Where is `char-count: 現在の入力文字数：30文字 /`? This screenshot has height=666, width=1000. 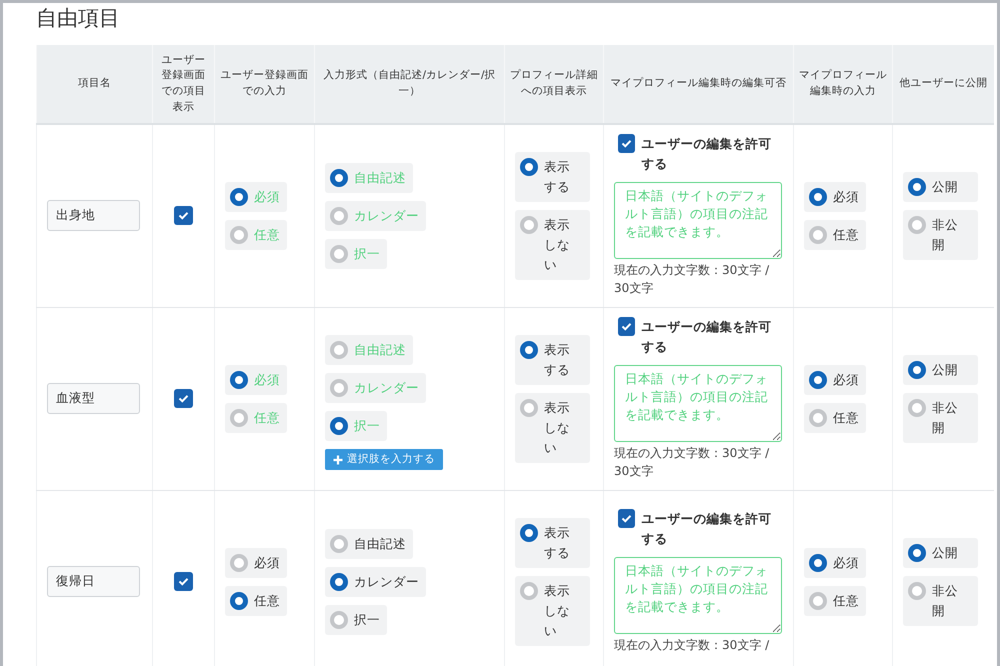 char-count: 現在の入力文字数：30文字 / is located at coordinates (692, 645).